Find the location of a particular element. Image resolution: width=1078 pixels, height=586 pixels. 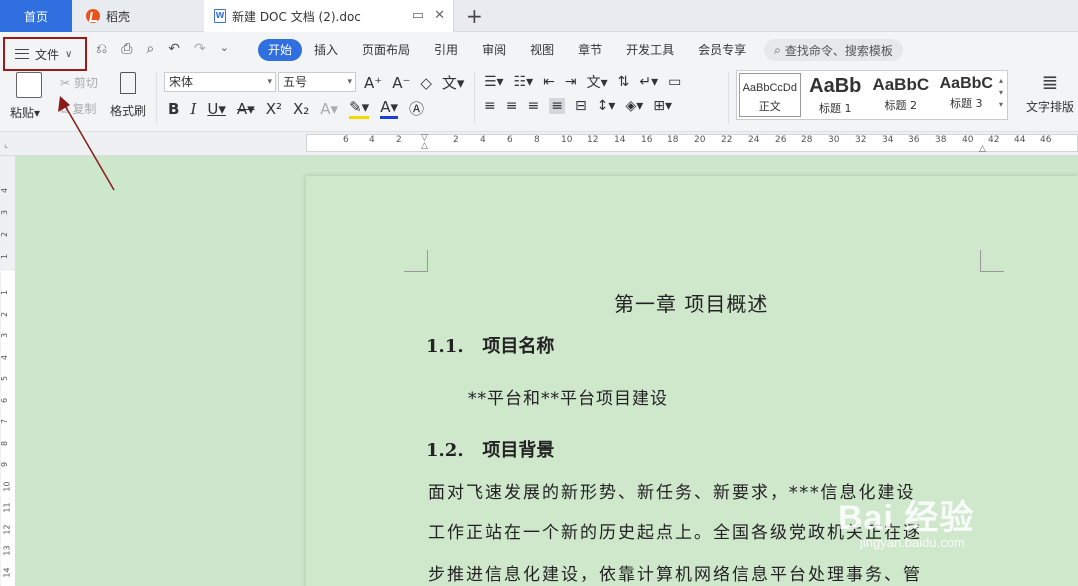

watermark-logo-text: Bai 经验 is located at coordinates (906, 518).